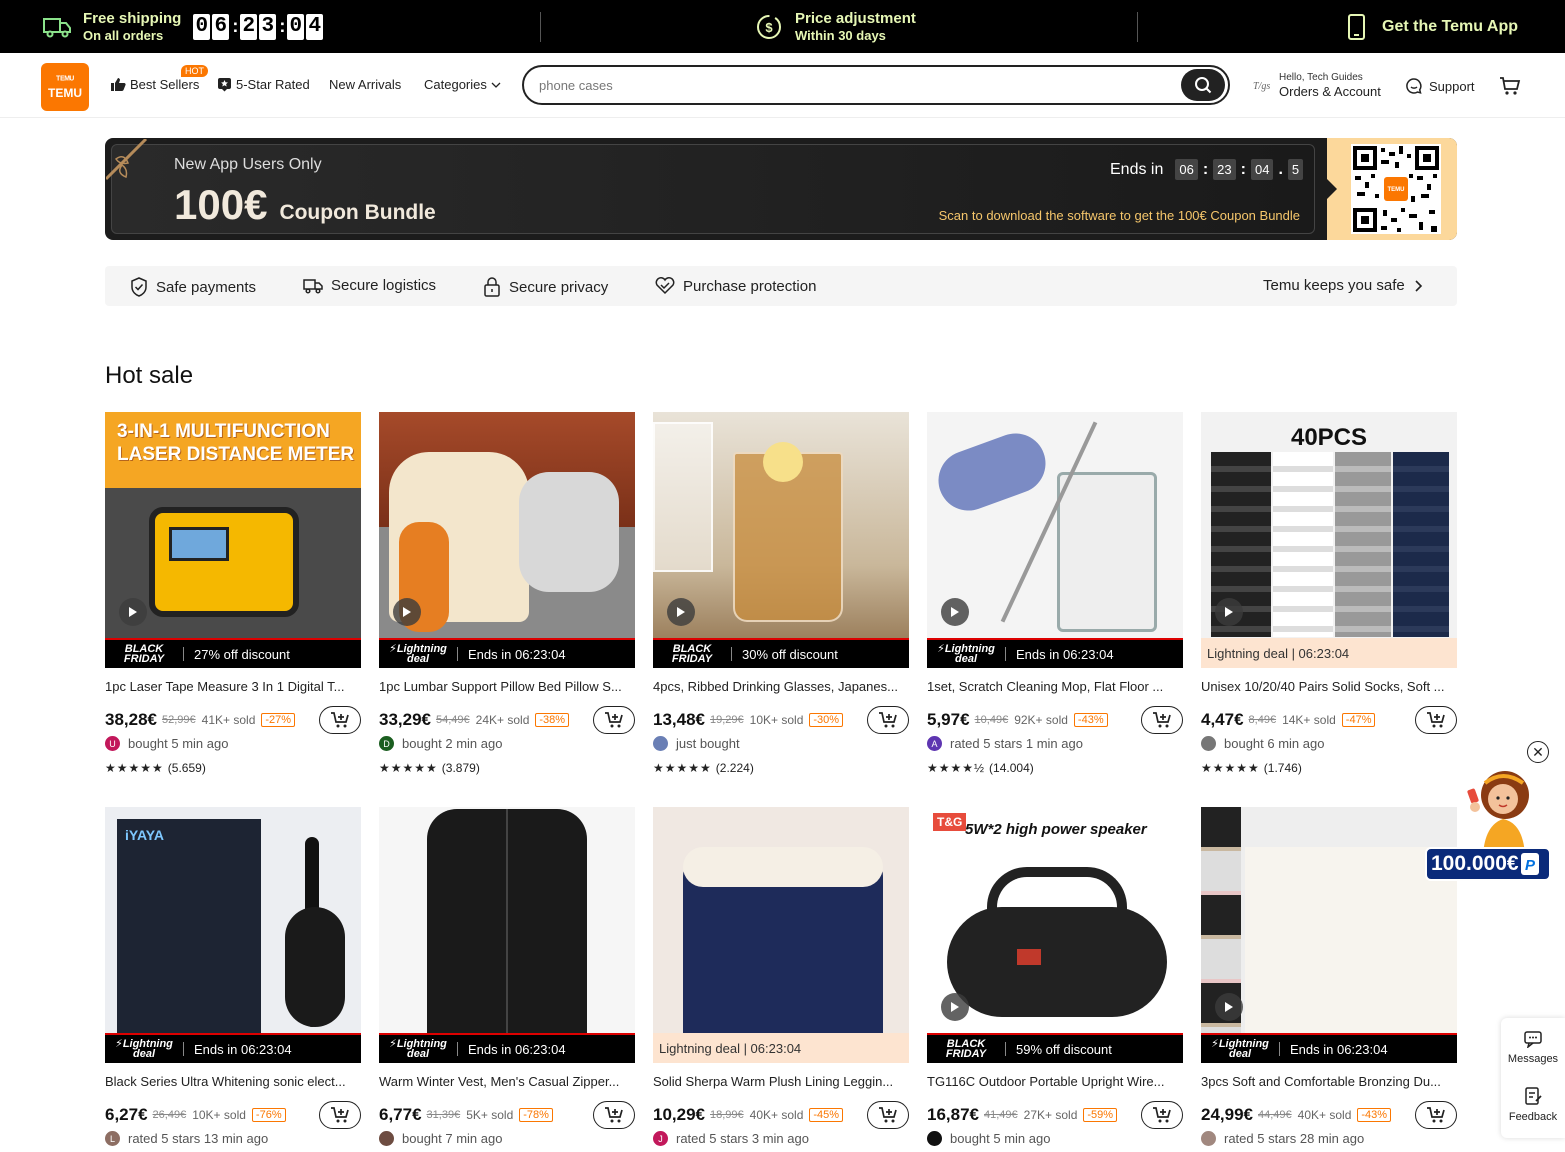 This screenshot has width=1565, height=1152. What do you see at coordinates (154, 84) in the screenshot?
I see `nav-best-sellers: Best Sellers` at bounding box center [154, 84].